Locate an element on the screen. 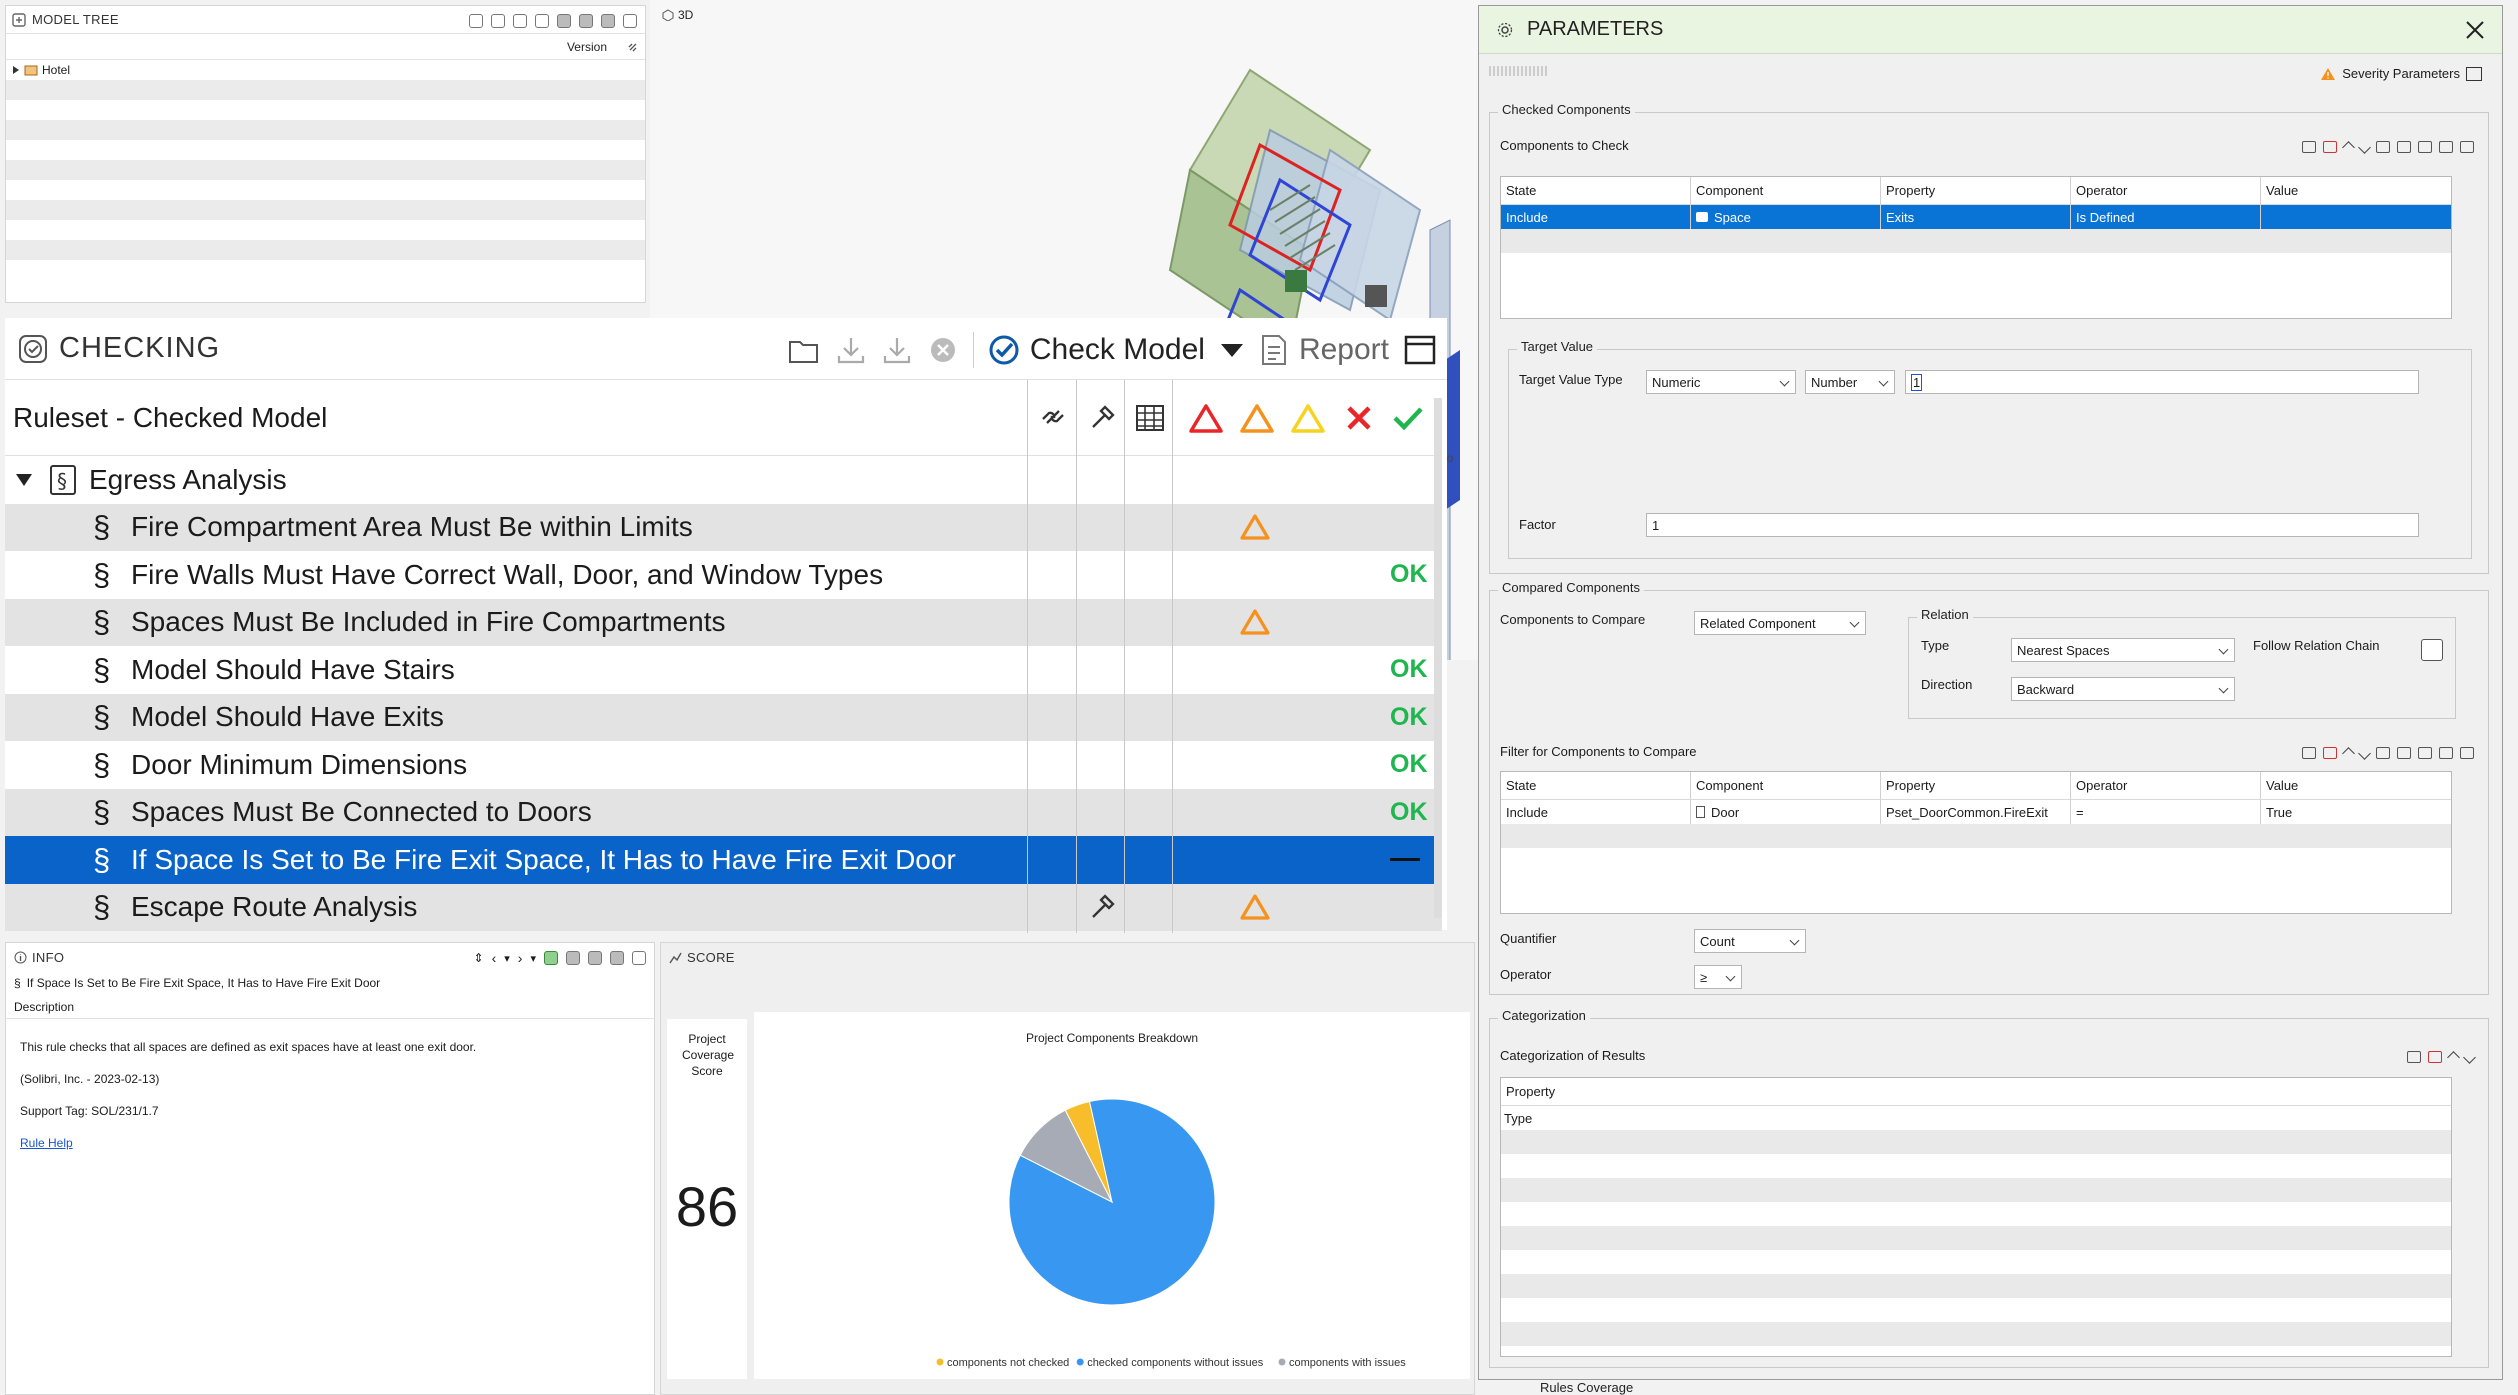 This screenshot has height=1395, width=2518. drag-handle is located at coordinates (1519, 71).